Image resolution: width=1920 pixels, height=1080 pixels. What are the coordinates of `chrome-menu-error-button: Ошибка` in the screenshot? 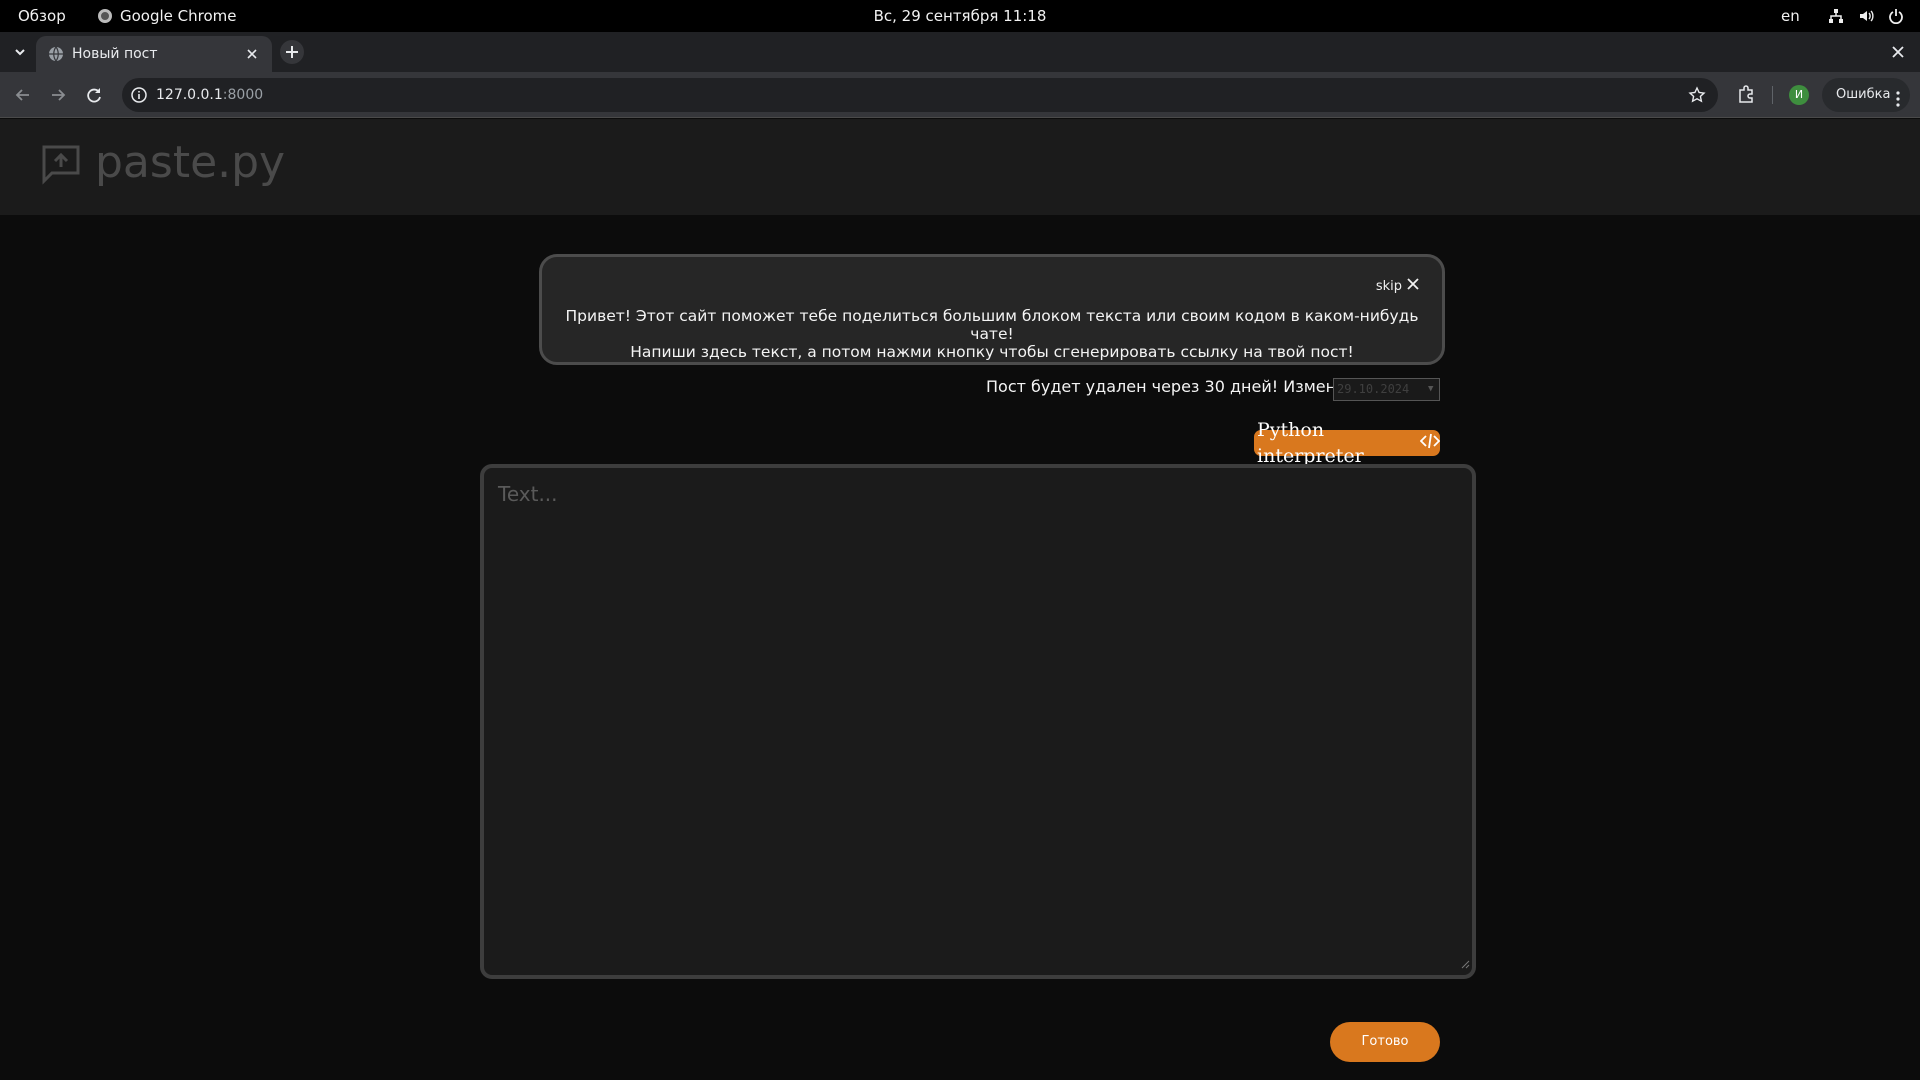 It's located at (1866, 95).